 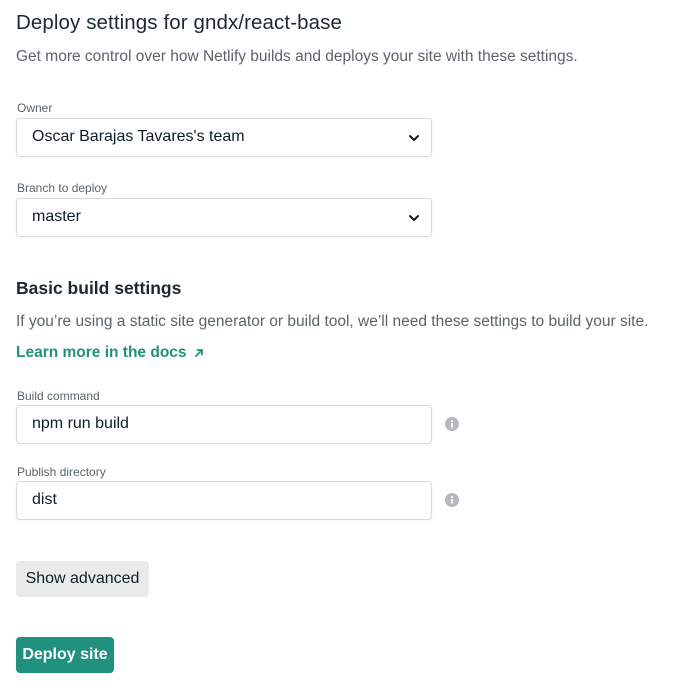 What do you see at coordinates (82, 579) in the screenshot?
I see `show-advanced-button: Show advanced` at bounding box center [82, 579].